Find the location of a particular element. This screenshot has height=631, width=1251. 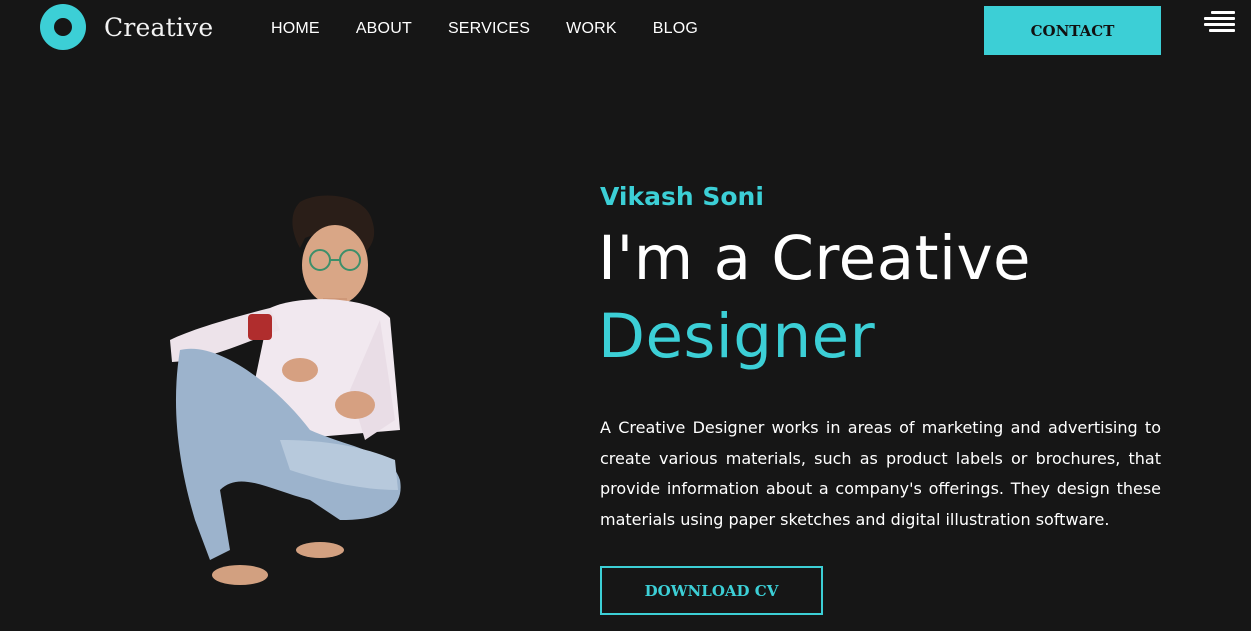

hero-headline-line2: Designer is located at coordinates (737, 336).